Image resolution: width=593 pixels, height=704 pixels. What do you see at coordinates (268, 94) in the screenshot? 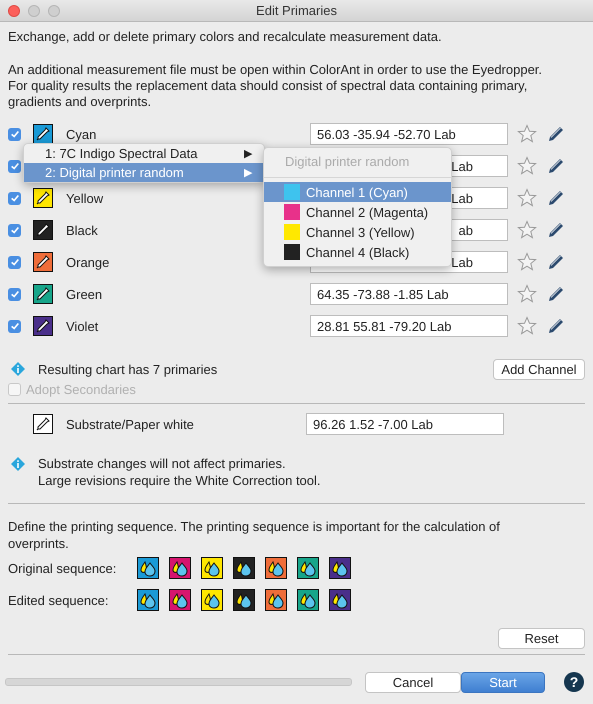
I see `note-text: For quality results the replacement data should consist of spectral data containing primary, gradients and overprints.` at bounding box center [268, 94].